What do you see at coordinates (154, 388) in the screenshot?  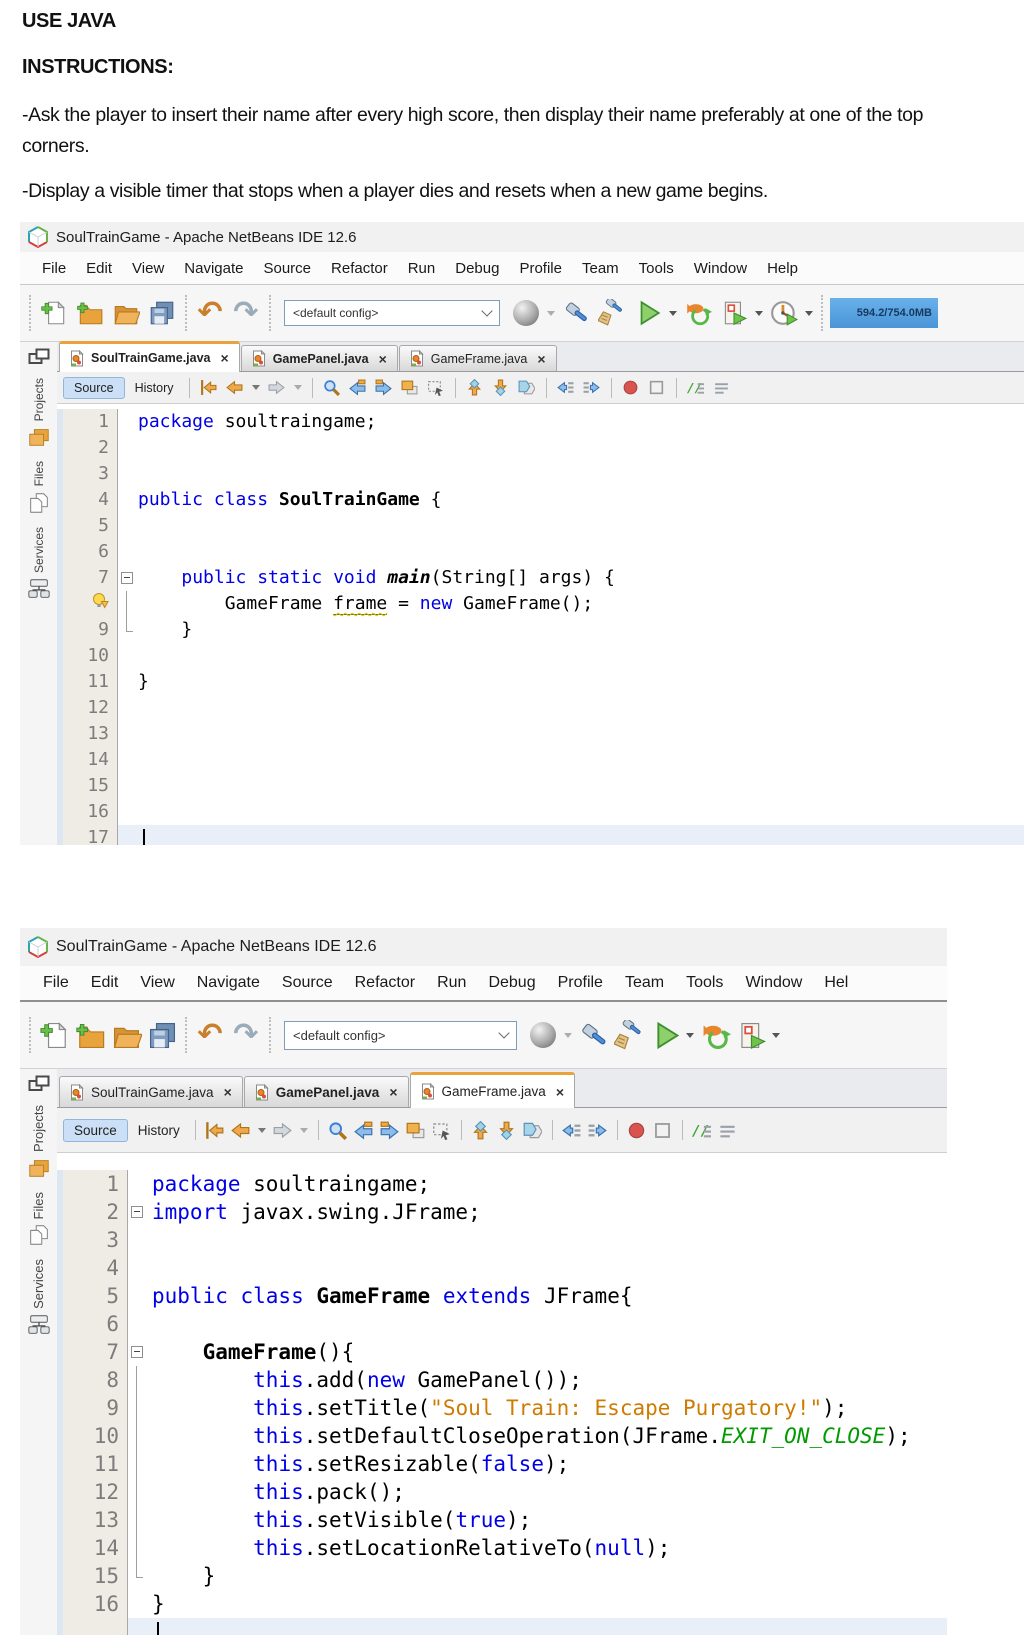 I see `history-view-button: History` at bounding box center [154, 388].